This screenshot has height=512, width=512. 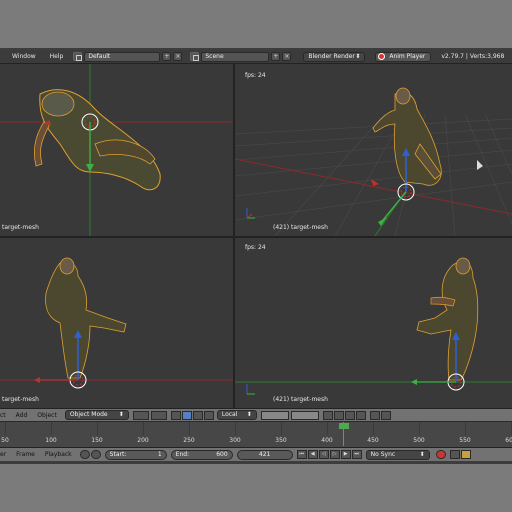 I want to click on timeline-ruler: 50 100 150 200 250 300 350 400 450 500 550 600, so click(x=256, y=434).